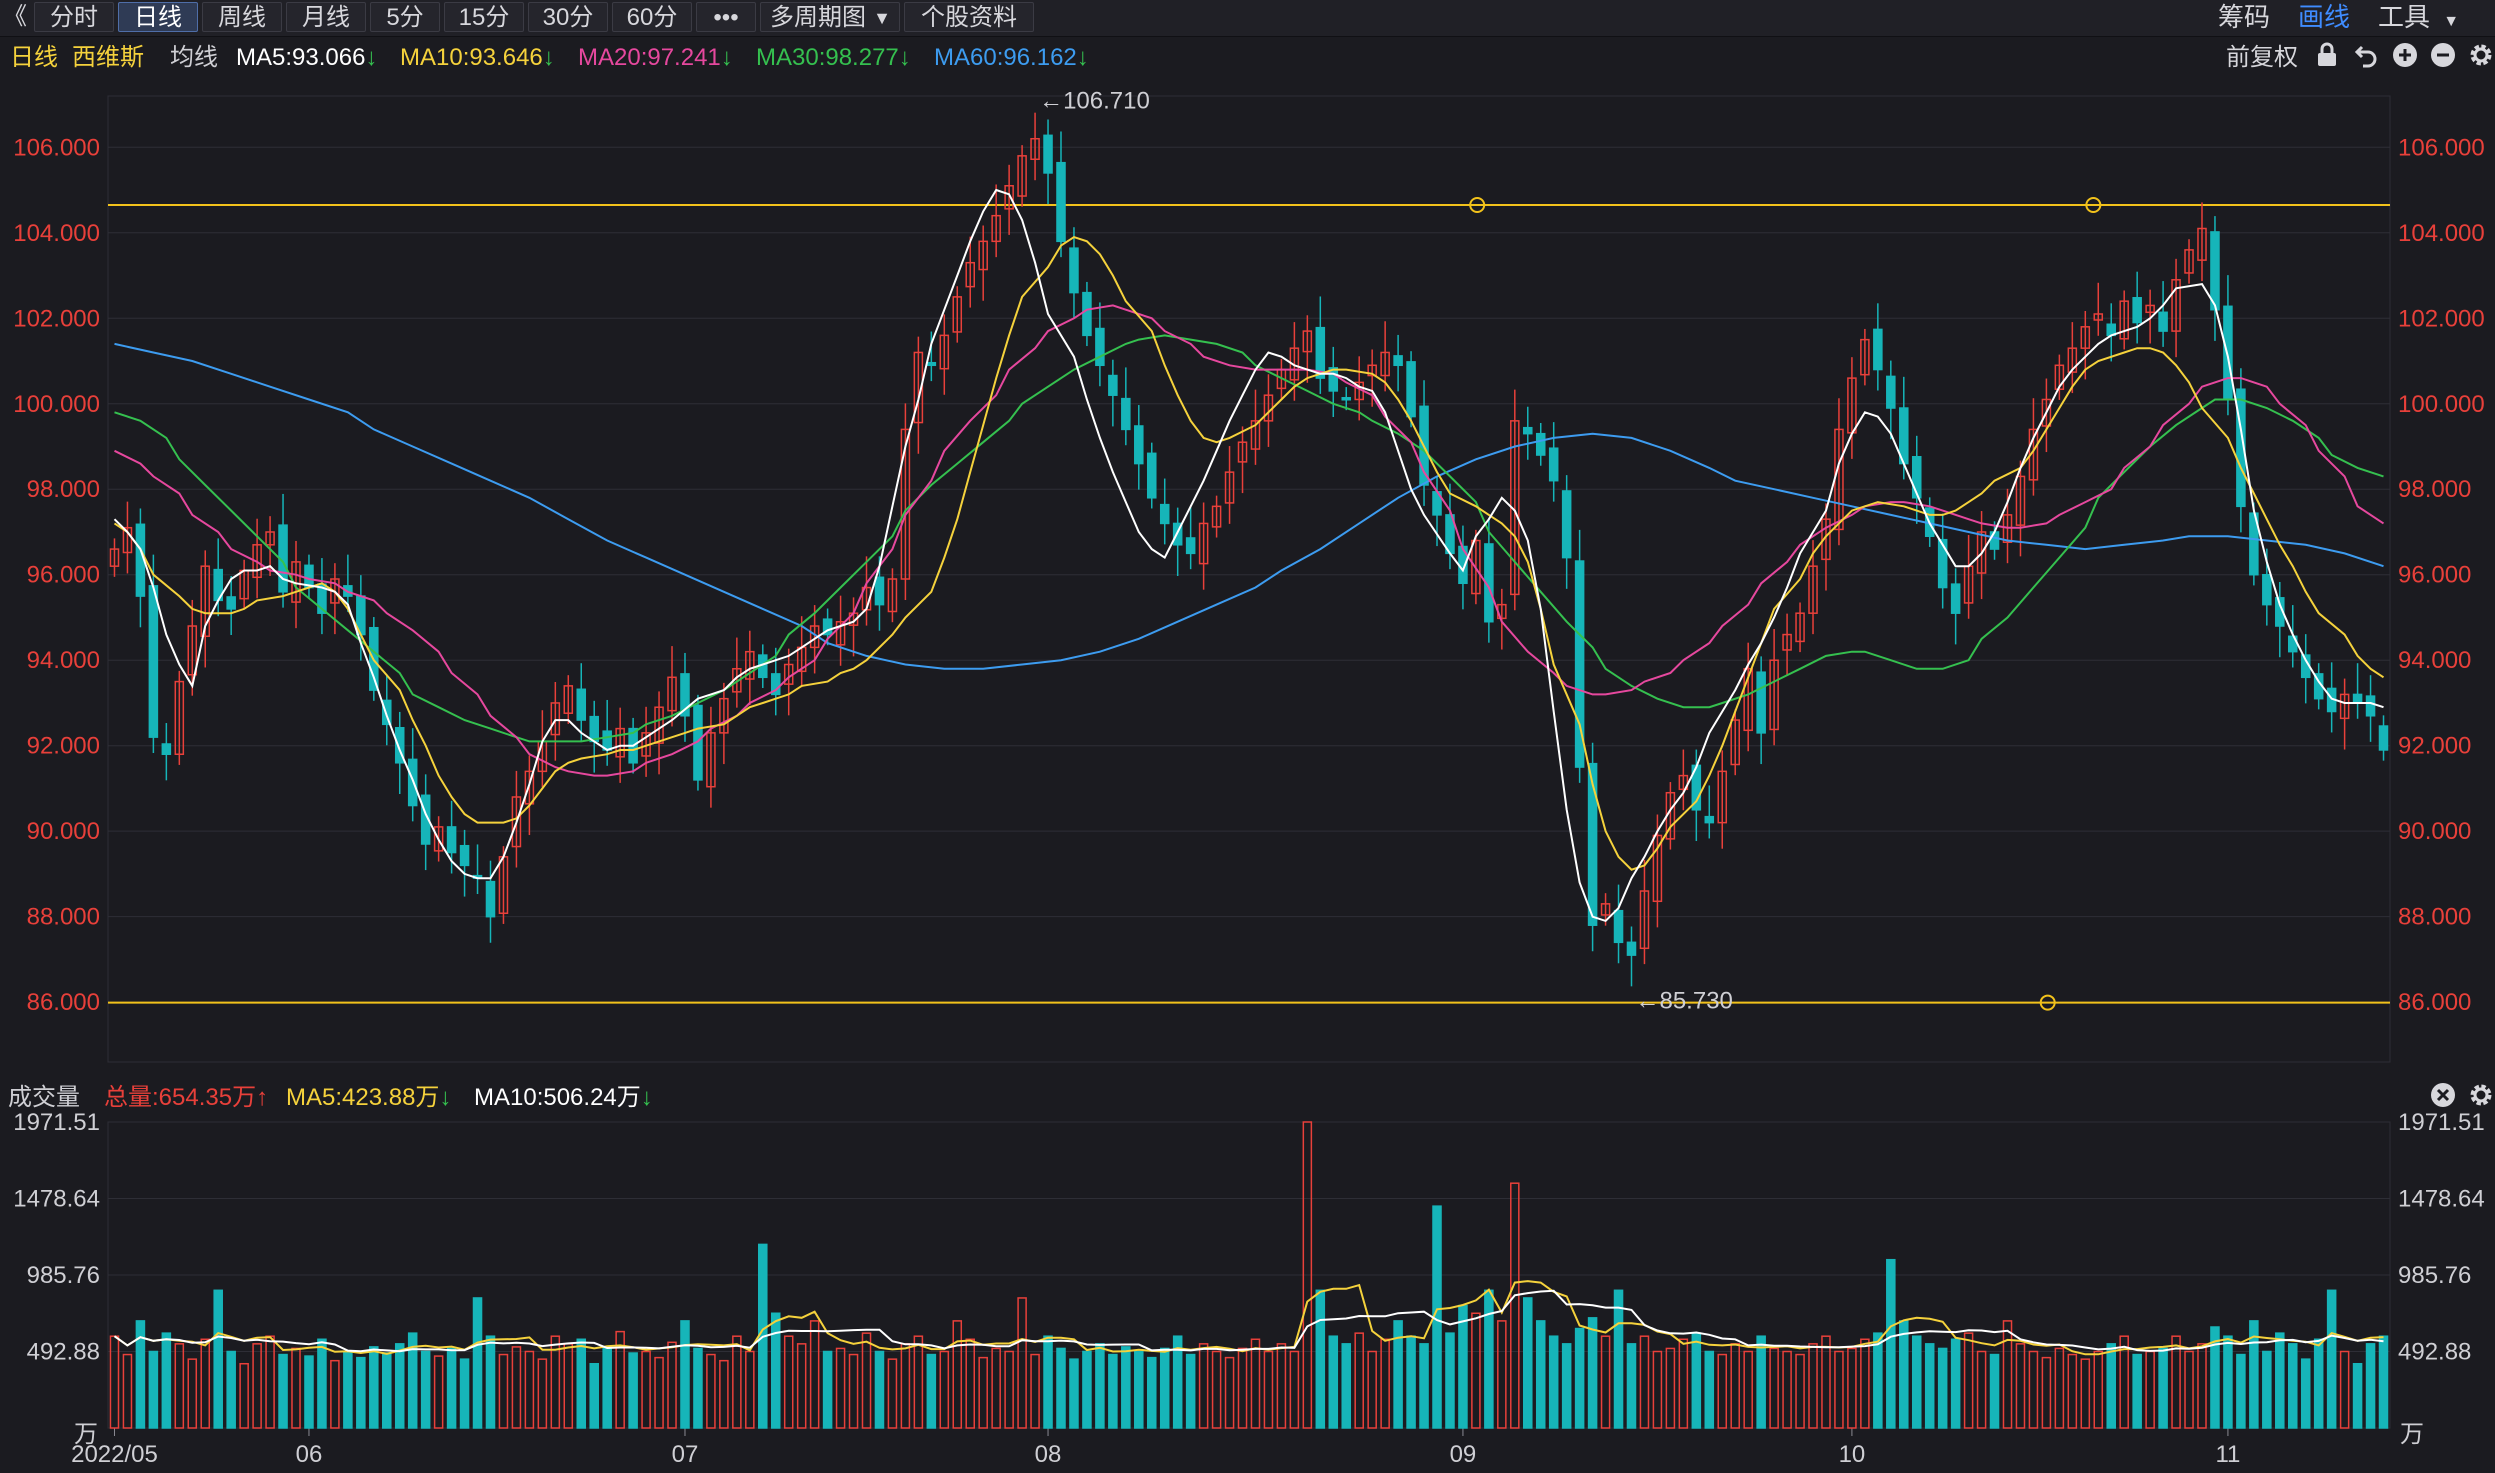 Image resolution: width=2495 pixels, height=1473 pixels. I want to click on price-tick-left: 102.000, so click(56, 318).